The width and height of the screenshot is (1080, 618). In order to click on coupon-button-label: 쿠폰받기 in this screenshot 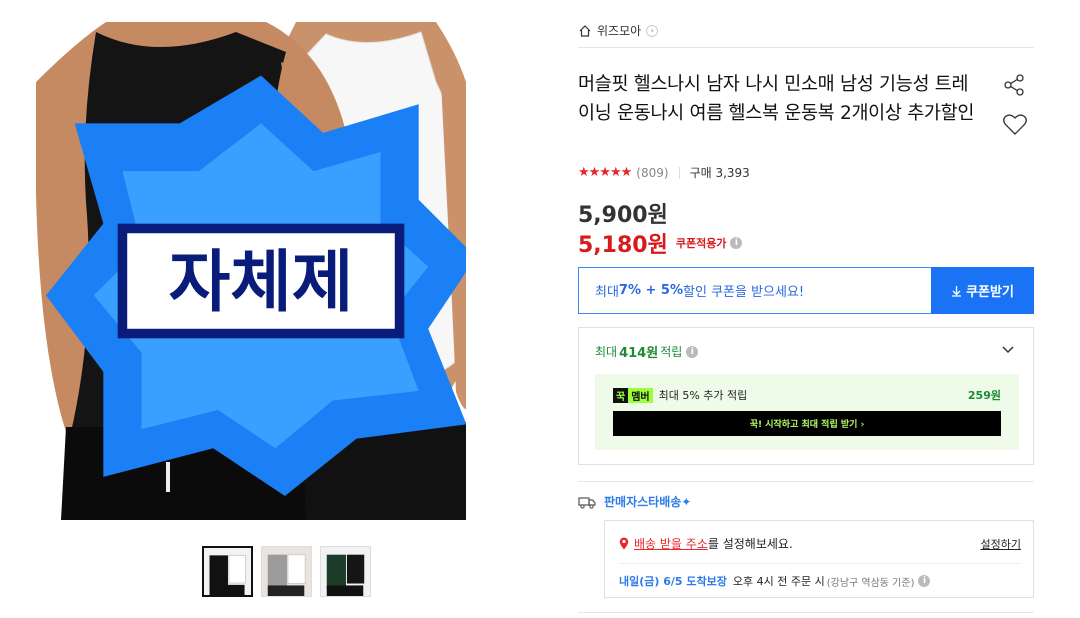, I will do `click(990, 292)`.